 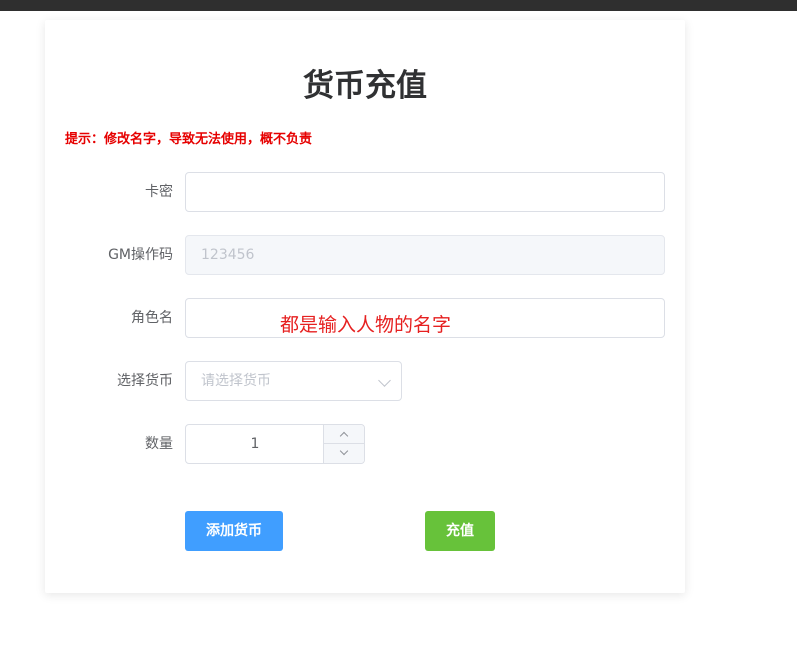 I want to click on warning-tip: 提示：修改名字，导致无法使用，概不负责, so click(x=189, y=139).